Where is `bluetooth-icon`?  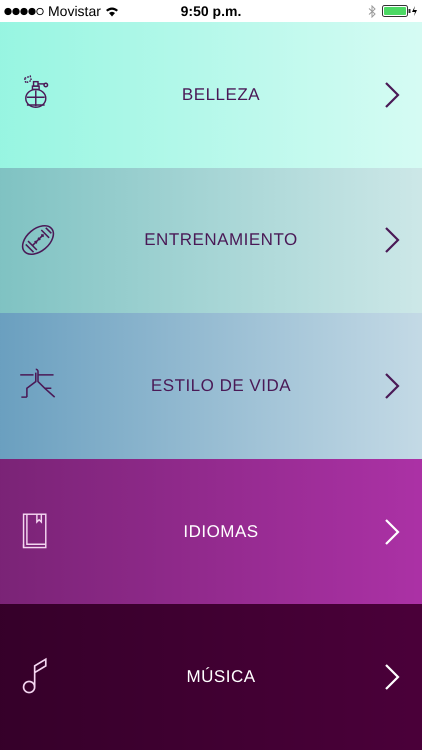
bluetooth-icon is located at coordinates (372, 11).